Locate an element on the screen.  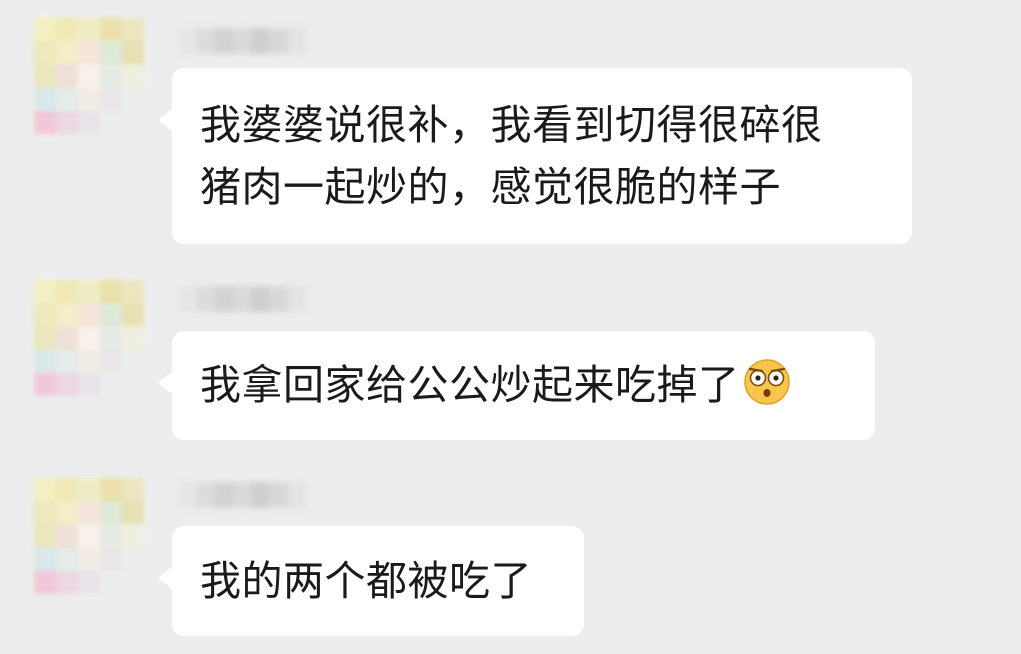
message-bubble: 我拿回家给公公炒起来吃掉了 is located at coordinates (516, 385).